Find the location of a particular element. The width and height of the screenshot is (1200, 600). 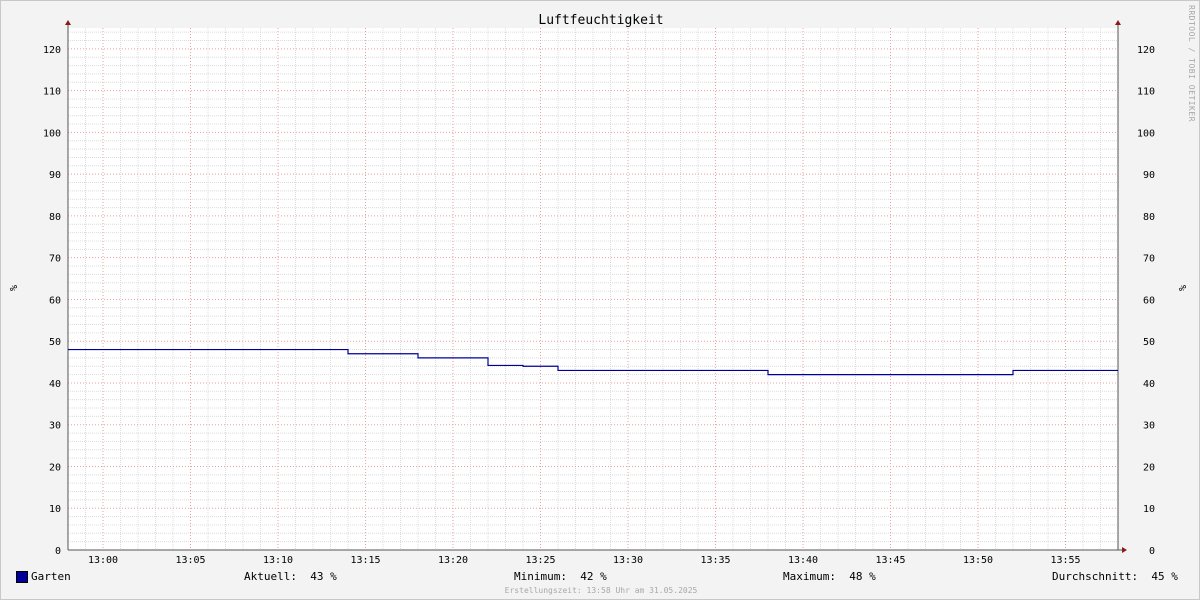

legend-series-name: Garten is located at coordinates (51, 576).